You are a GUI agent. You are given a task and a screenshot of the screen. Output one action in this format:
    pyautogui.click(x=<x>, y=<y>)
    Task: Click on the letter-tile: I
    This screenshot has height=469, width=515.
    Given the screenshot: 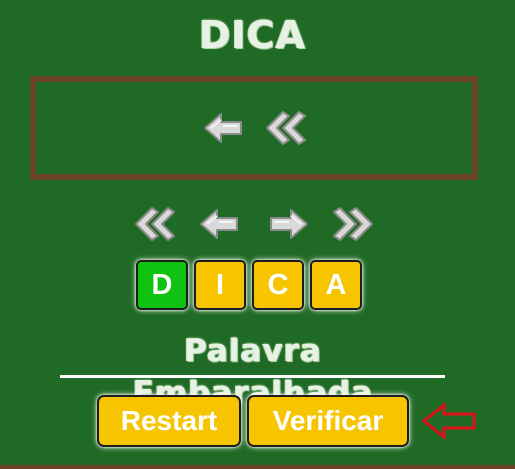 What is the action you would take?
    pyautogui.click(x=220, y=285)
    